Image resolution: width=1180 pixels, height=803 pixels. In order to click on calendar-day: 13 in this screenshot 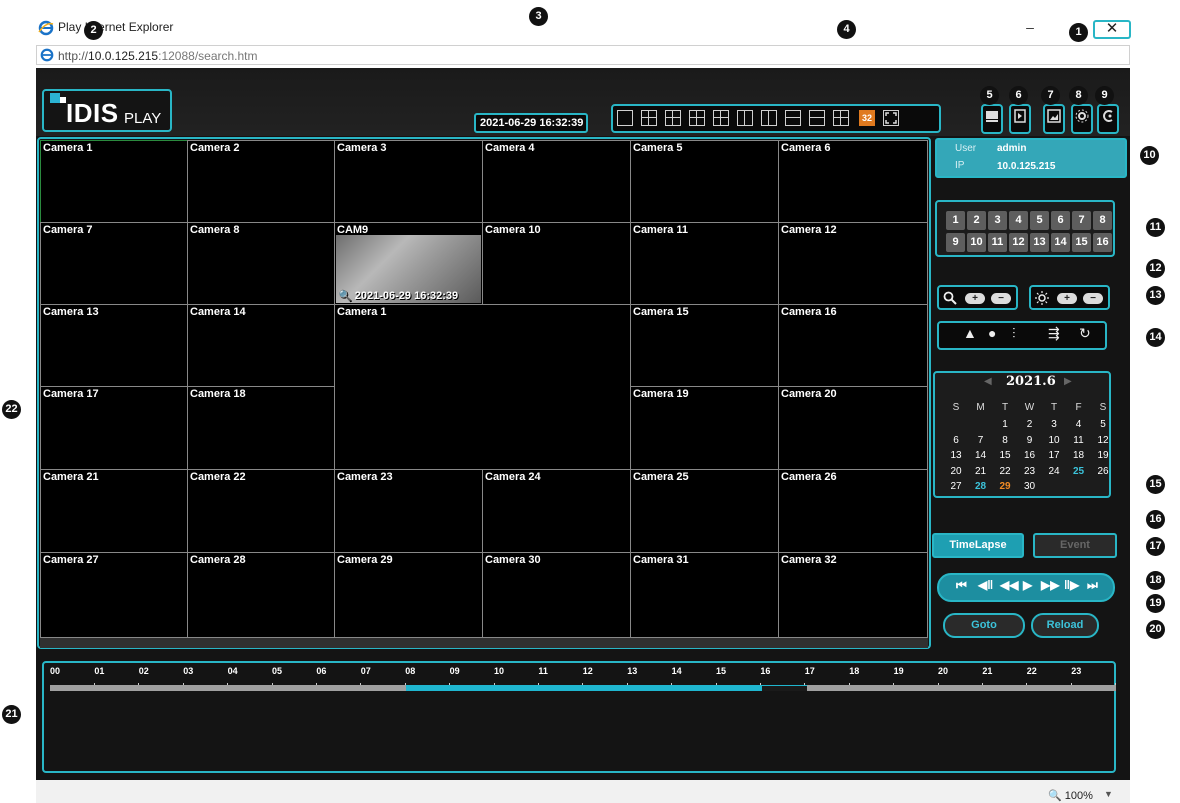, I will do `click(956, 455)`.